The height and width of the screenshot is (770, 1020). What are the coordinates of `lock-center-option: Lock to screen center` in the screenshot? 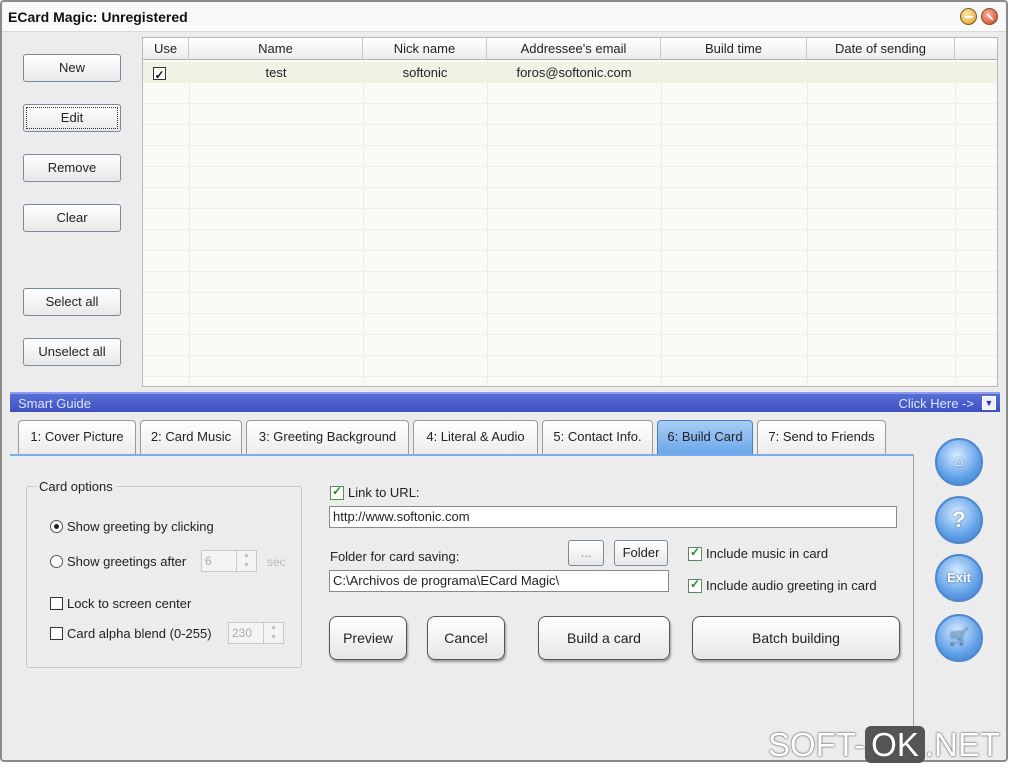 It's located at (120, 603).